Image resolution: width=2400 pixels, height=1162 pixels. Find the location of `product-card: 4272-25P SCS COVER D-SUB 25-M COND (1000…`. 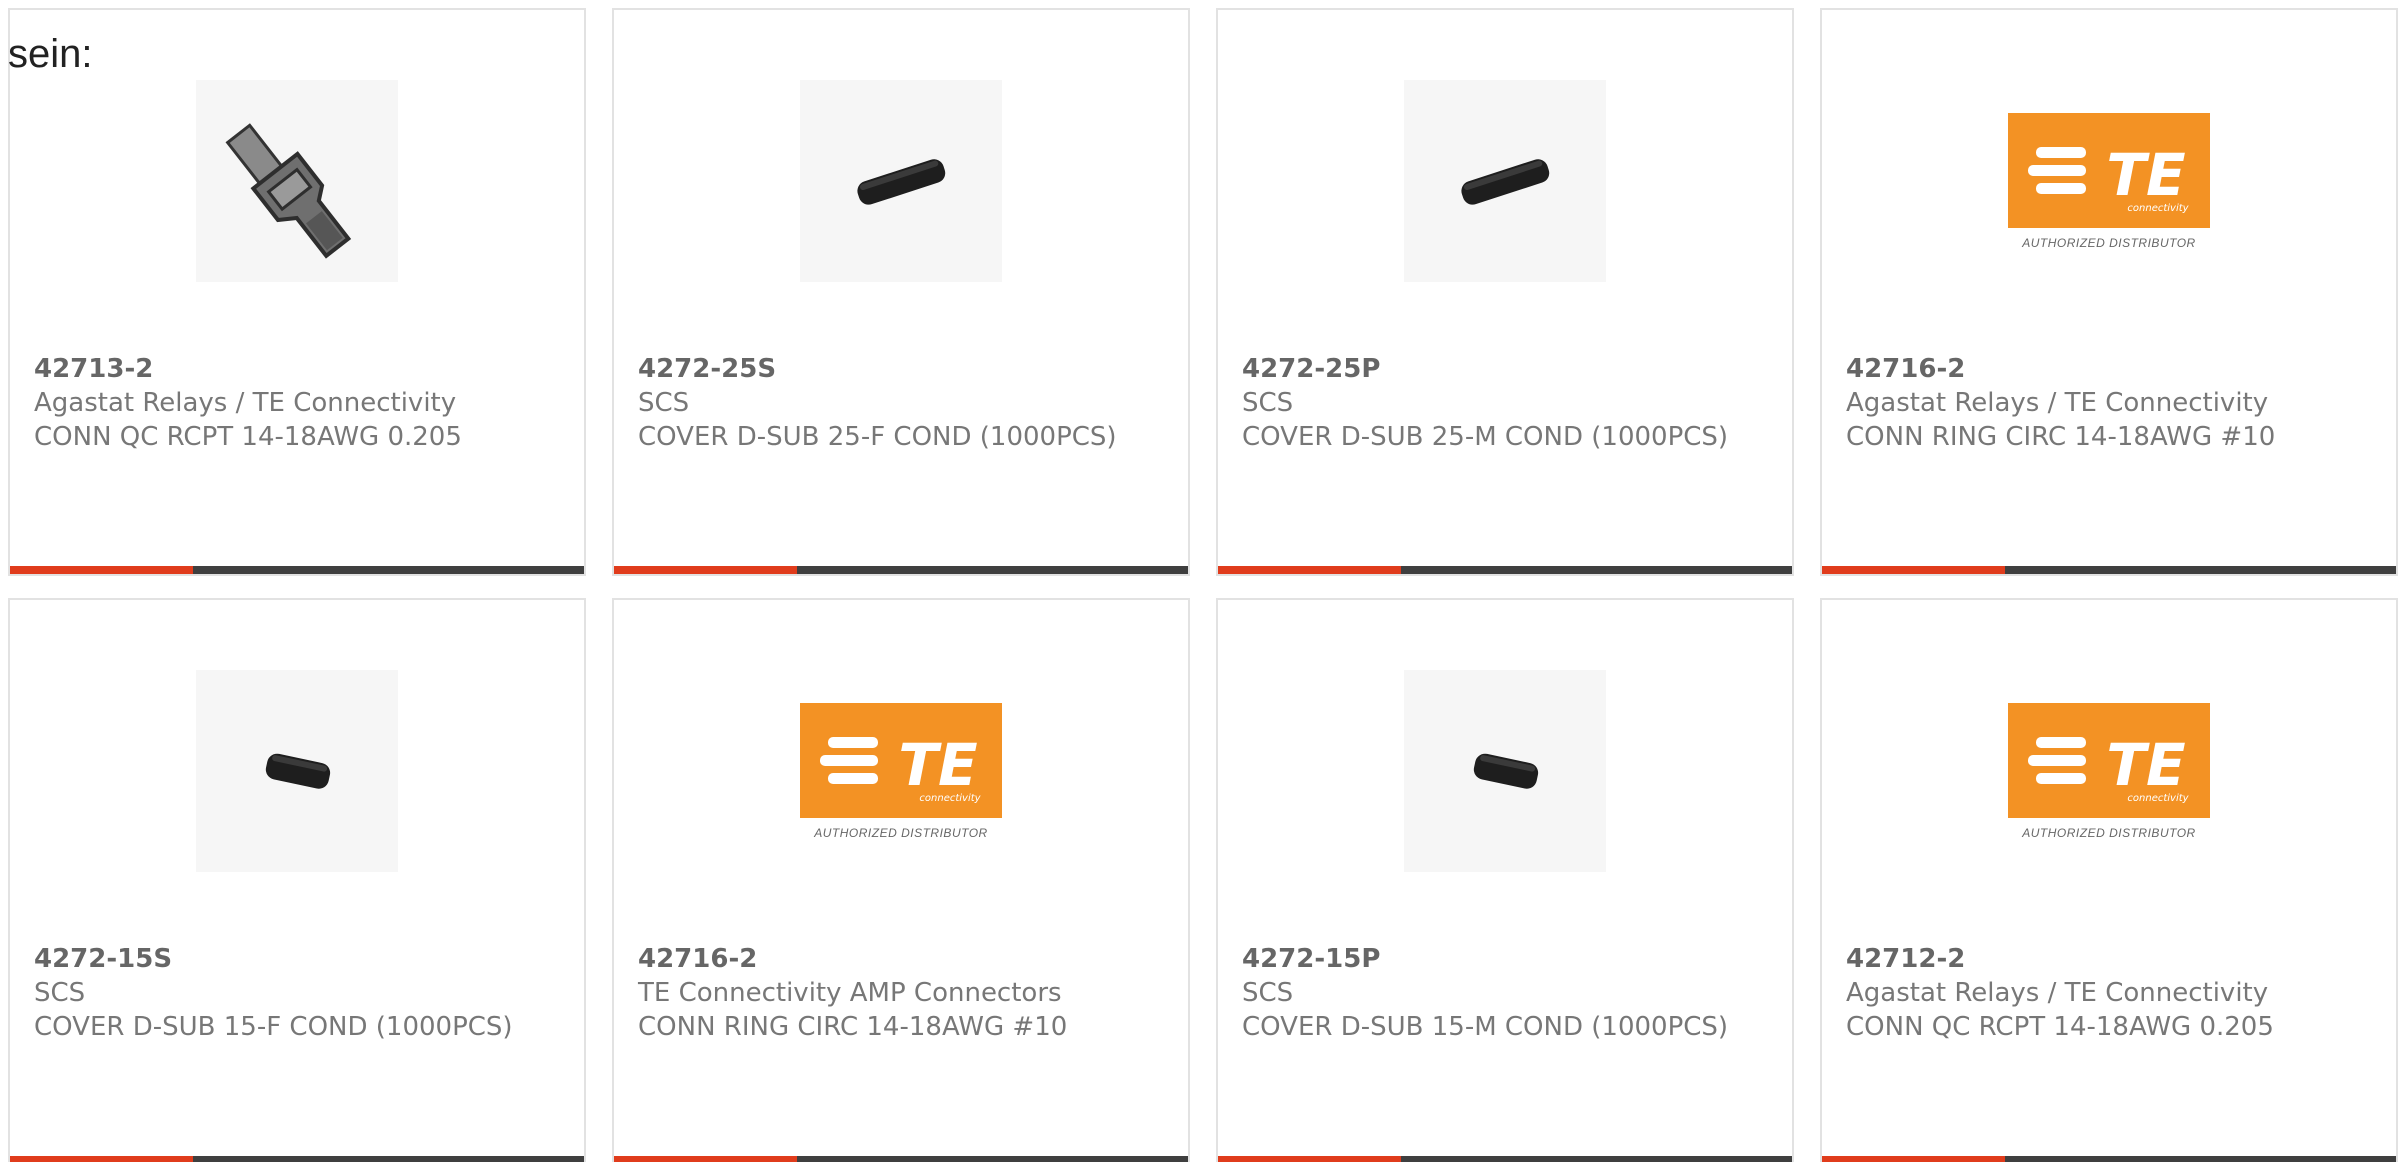

product-card: 4272-25P SCS COVER D-SUB 25-M COND (1000… is located at coordinates (1505, 292).